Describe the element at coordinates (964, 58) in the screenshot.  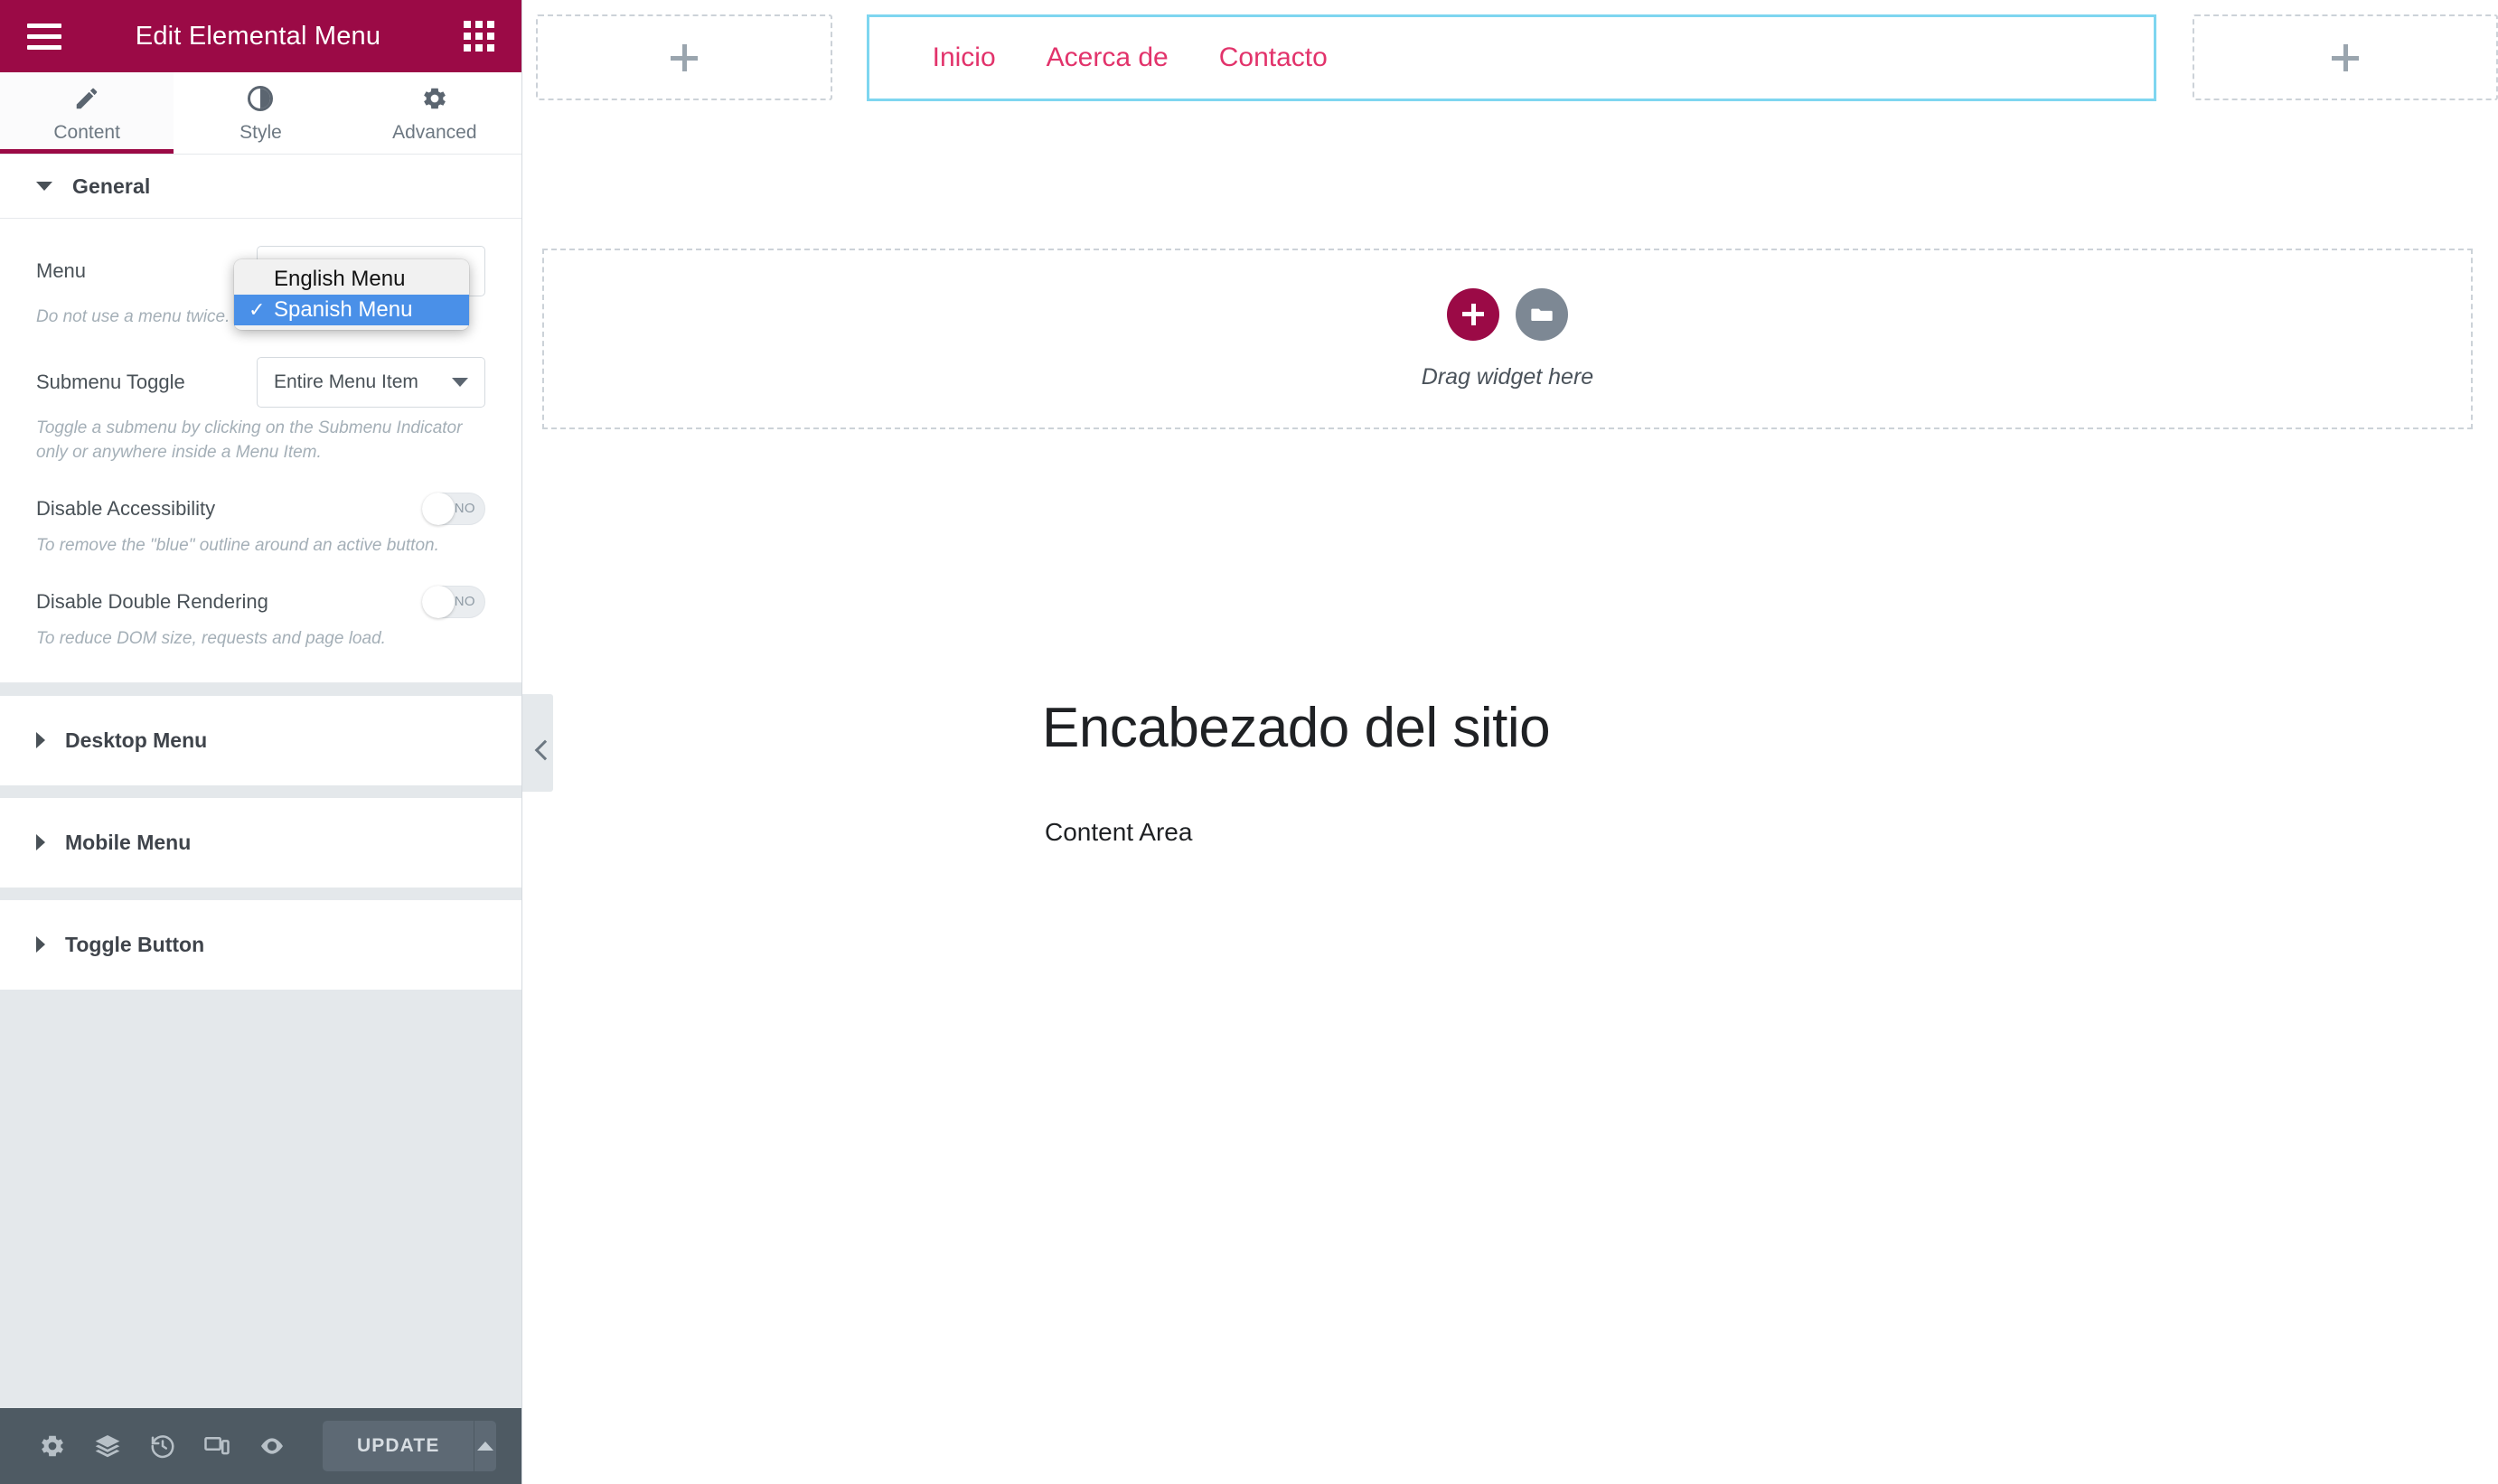
I see `nav-link-inicio: Inicio` at that location.